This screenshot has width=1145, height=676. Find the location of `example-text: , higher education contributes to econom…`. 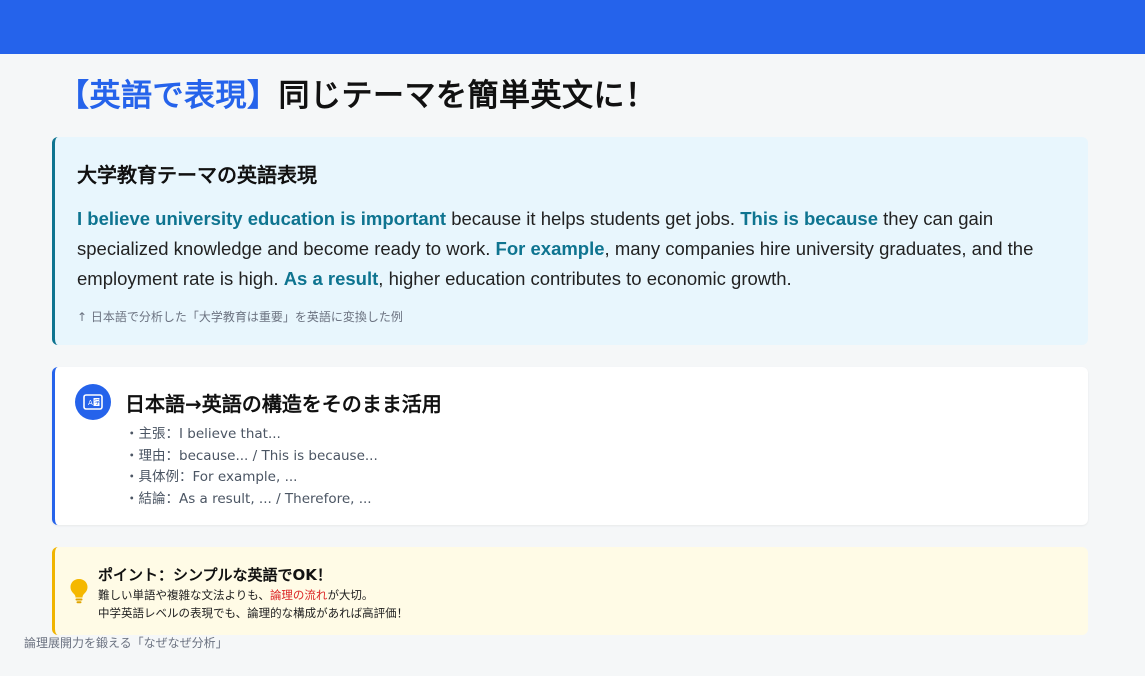

example-text: , higher education contributes to econom… is located at coordinates (585, 278).